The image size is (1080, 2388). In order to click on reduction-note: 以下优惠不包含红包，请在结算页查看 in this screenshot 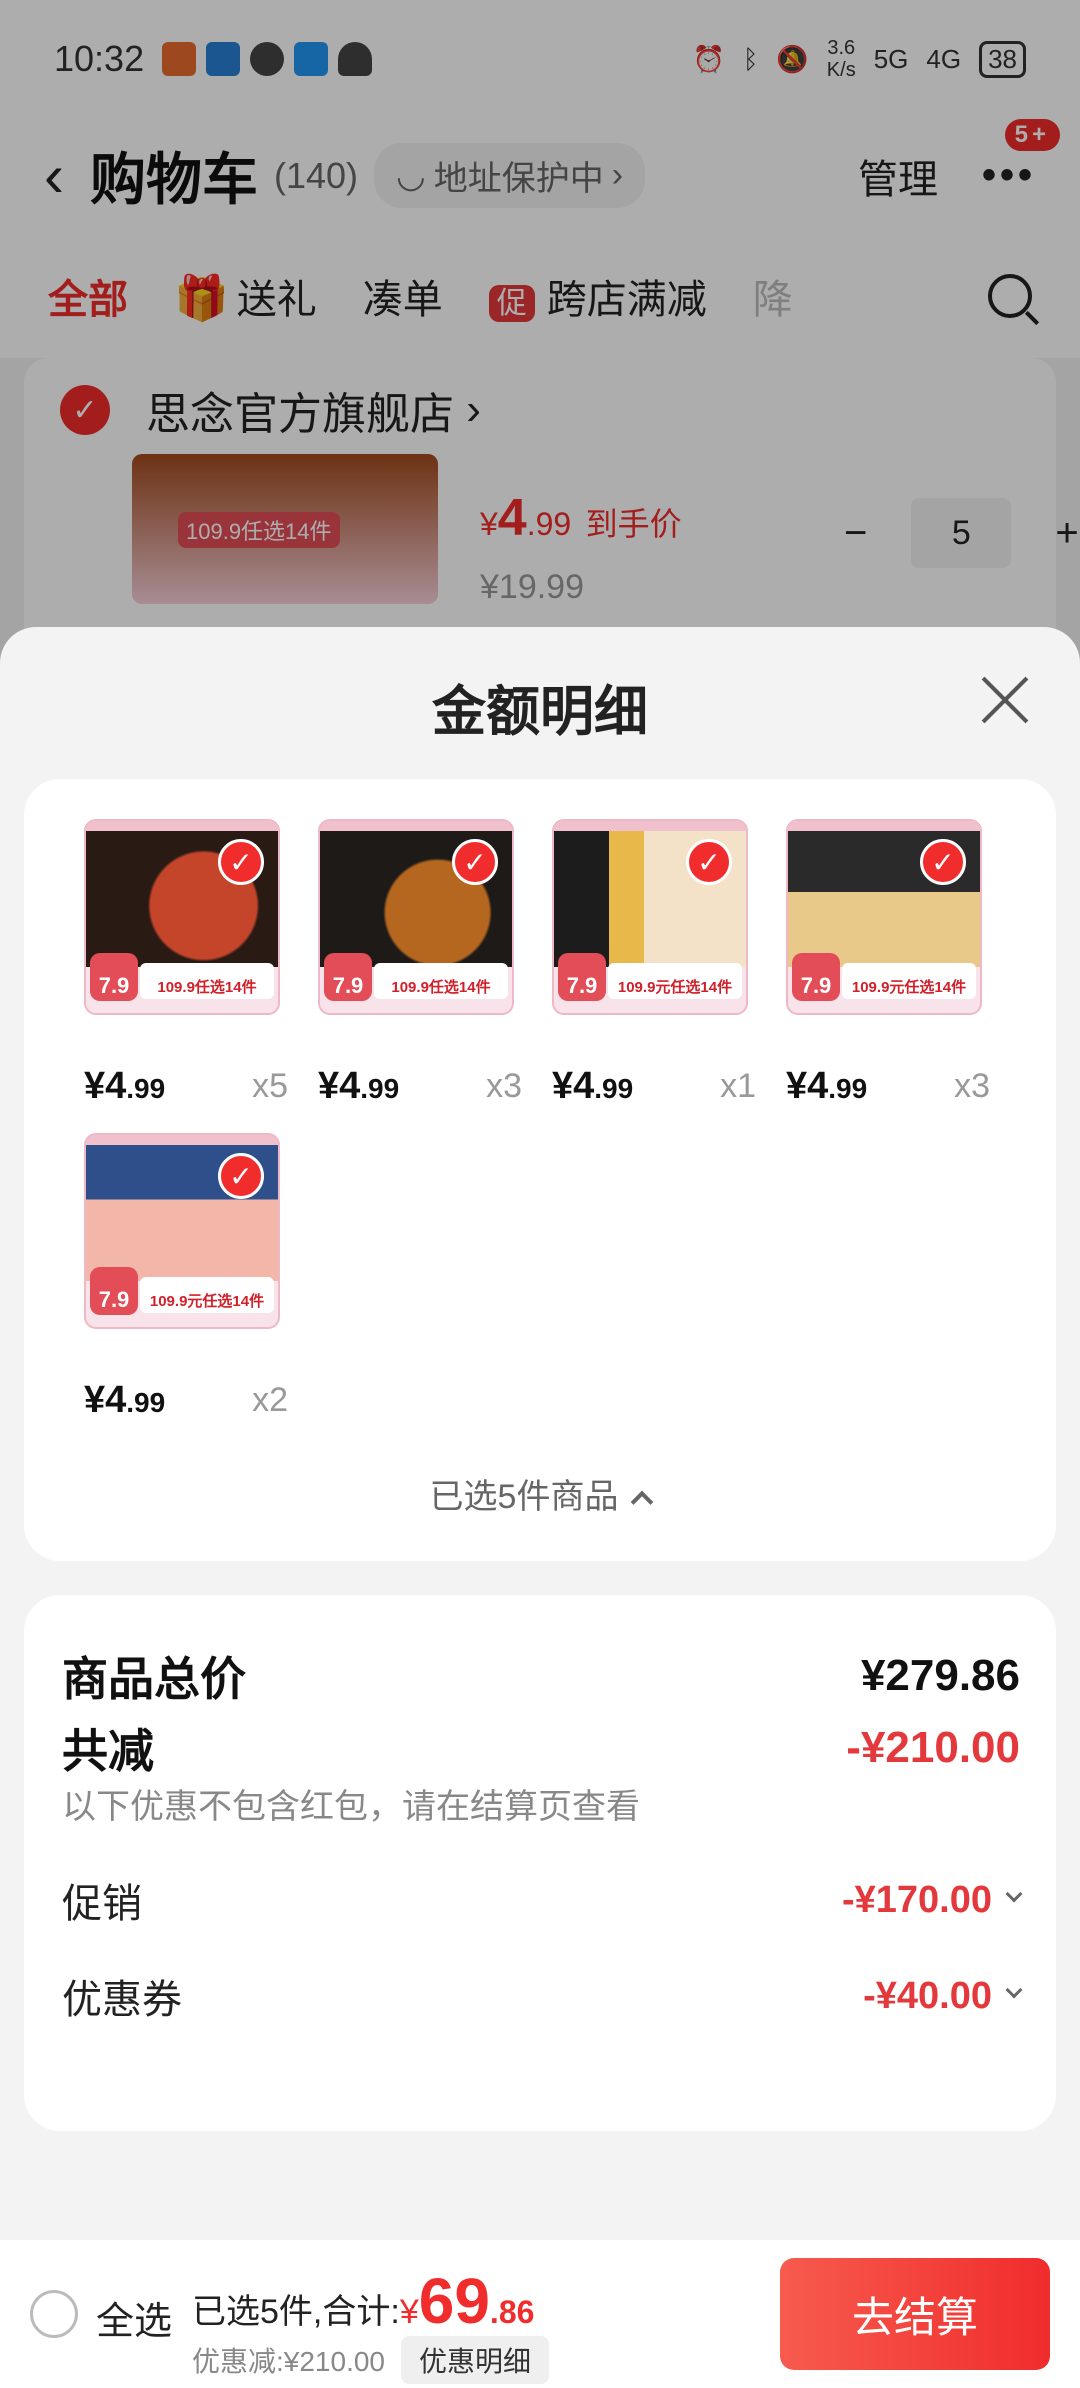, I will do `click(351, 1807)`.